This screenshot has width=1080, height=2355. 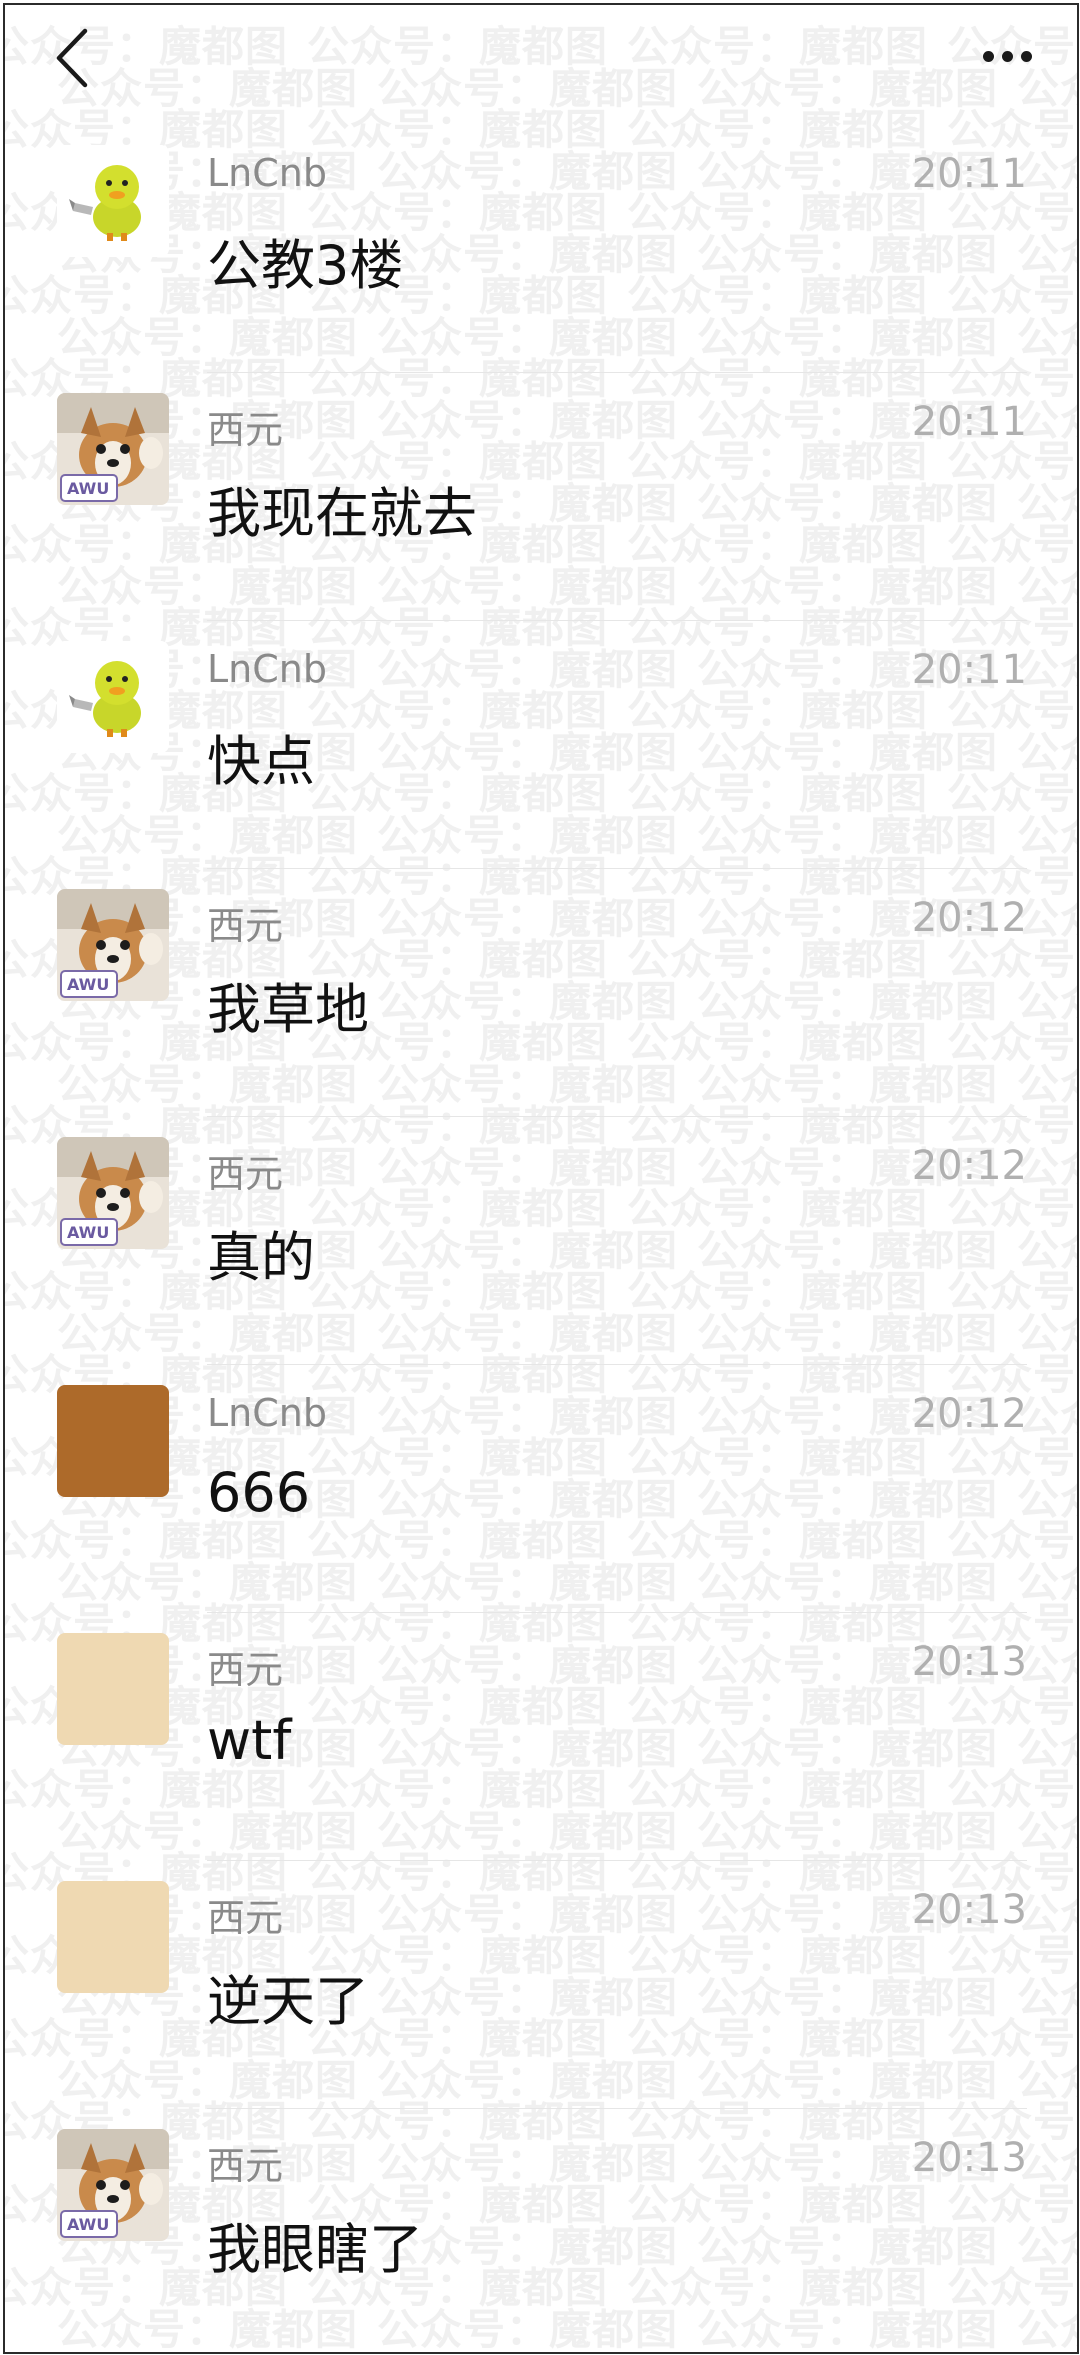 I want to click on message-text: 逆天了, so click(x=288, y=2001).